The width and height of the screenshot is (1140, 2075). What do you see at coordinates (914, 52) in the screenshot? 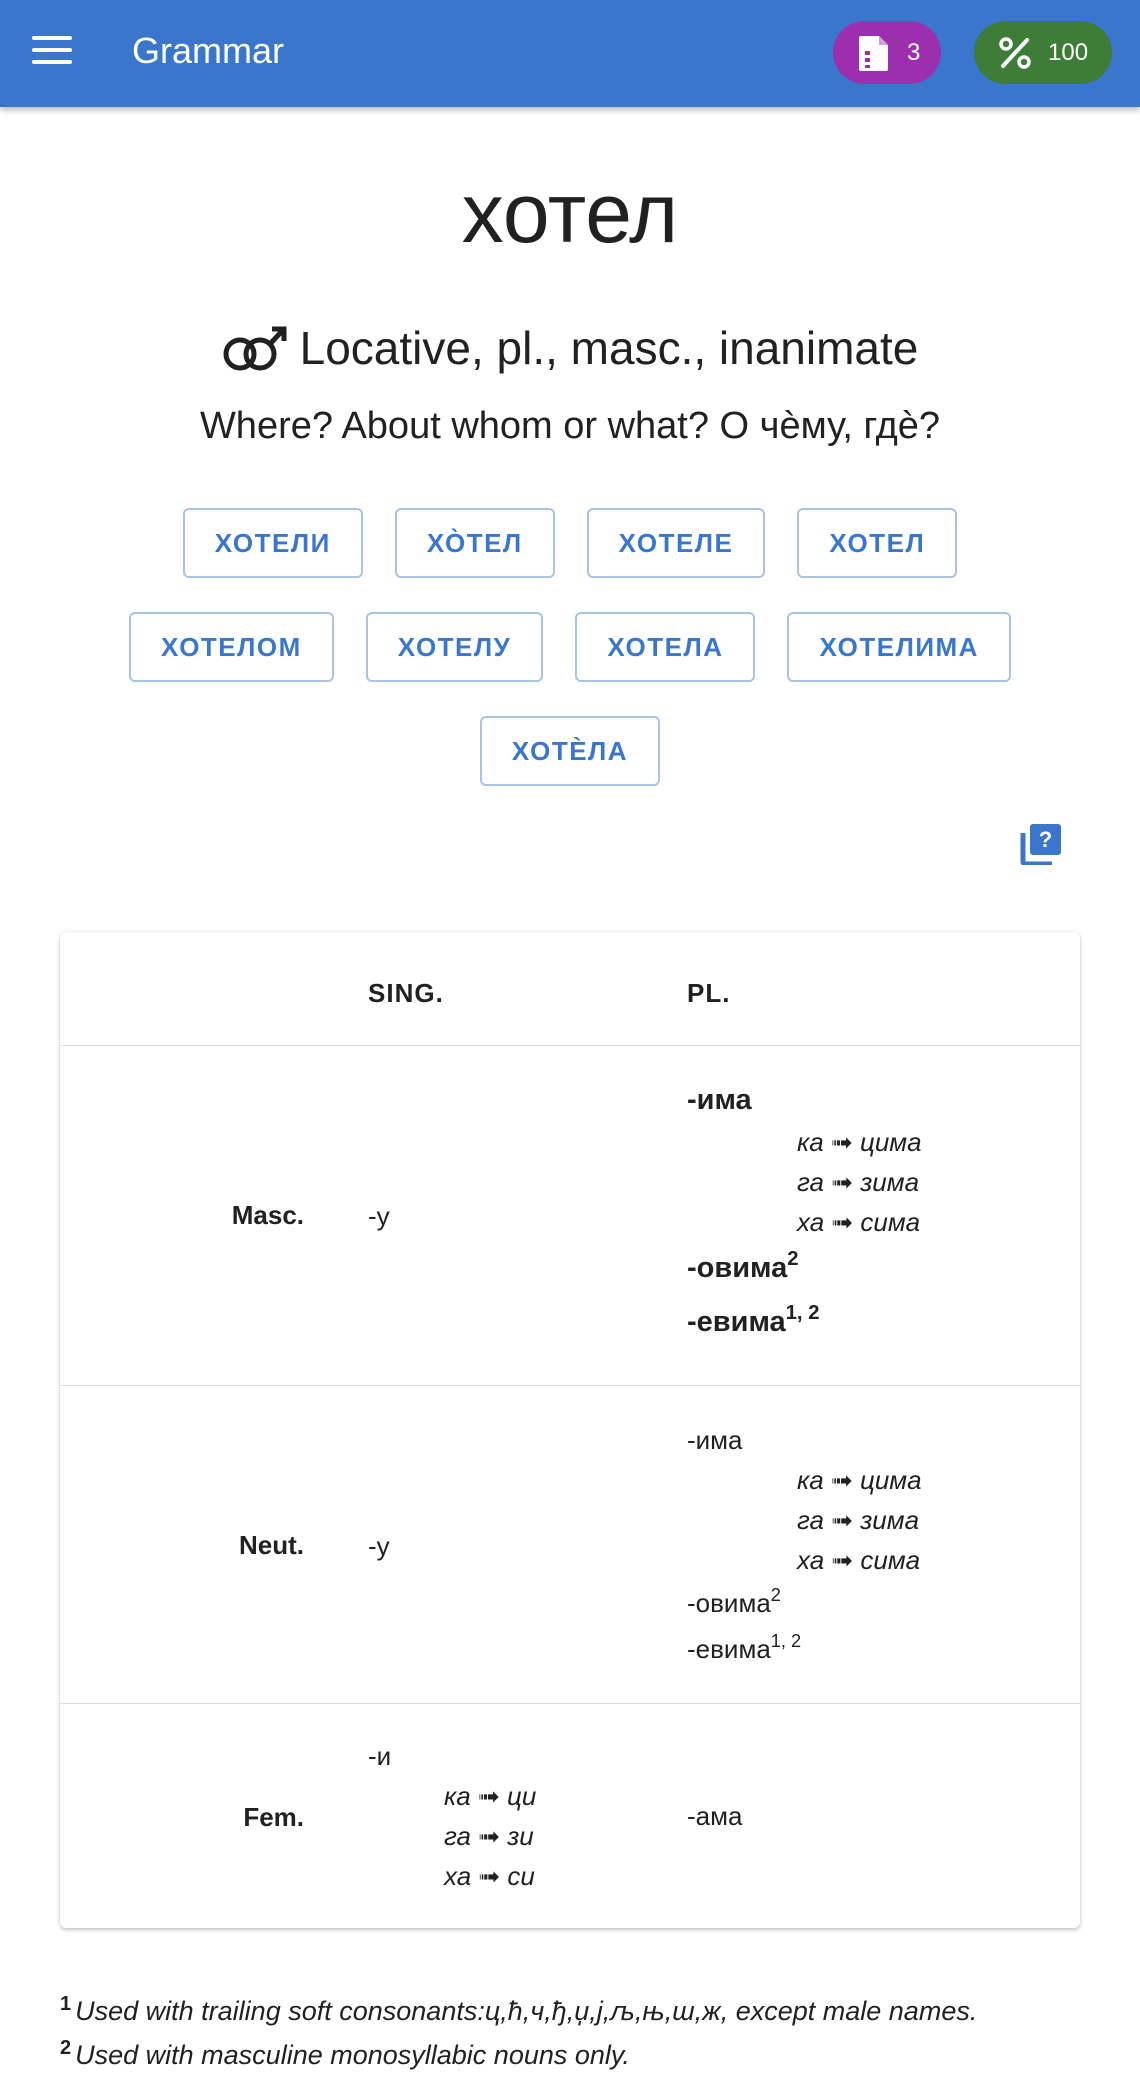
I see `files-count: 3` at bounding box center [914, 52].